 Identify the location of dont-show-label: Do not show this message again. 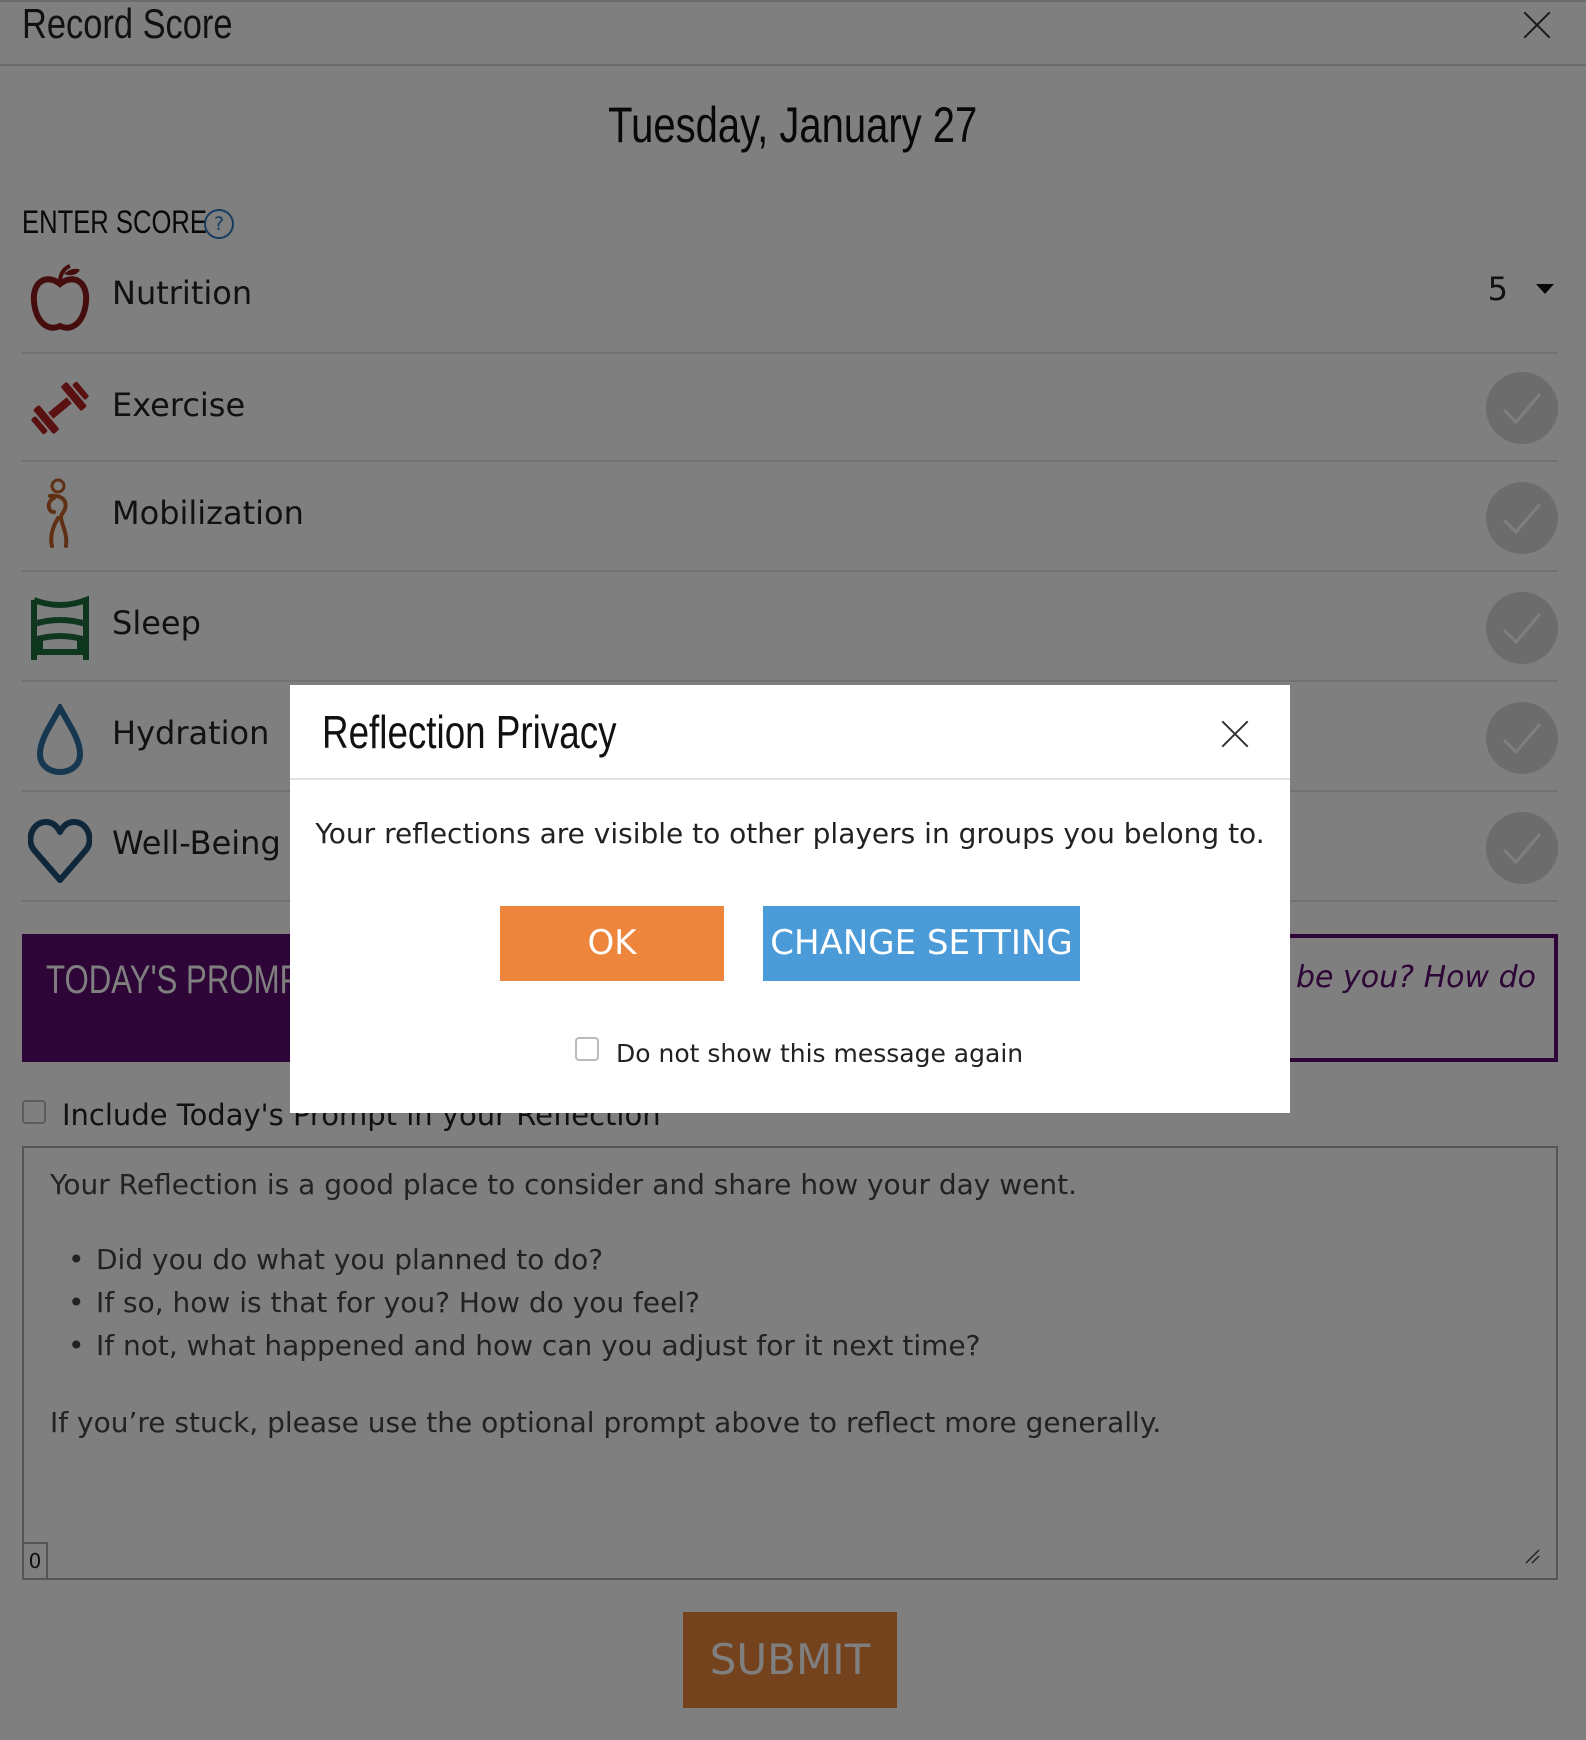
(820, 1053).